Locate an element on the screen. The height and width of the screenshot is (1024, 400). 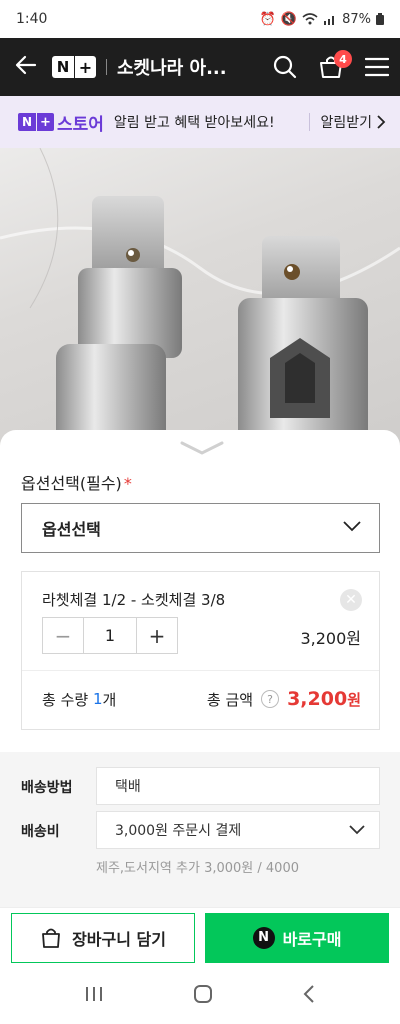
home-button is located at coordinates (203, 996).